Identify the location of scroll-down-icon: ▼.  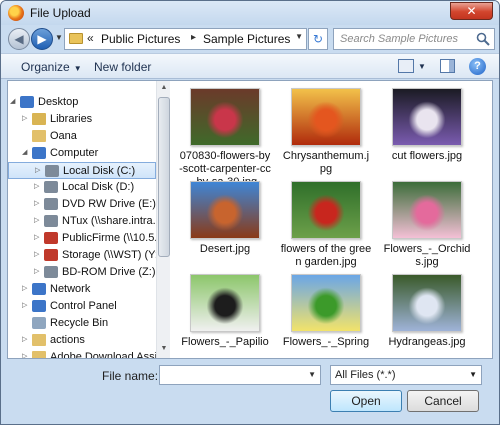
(164, 350).